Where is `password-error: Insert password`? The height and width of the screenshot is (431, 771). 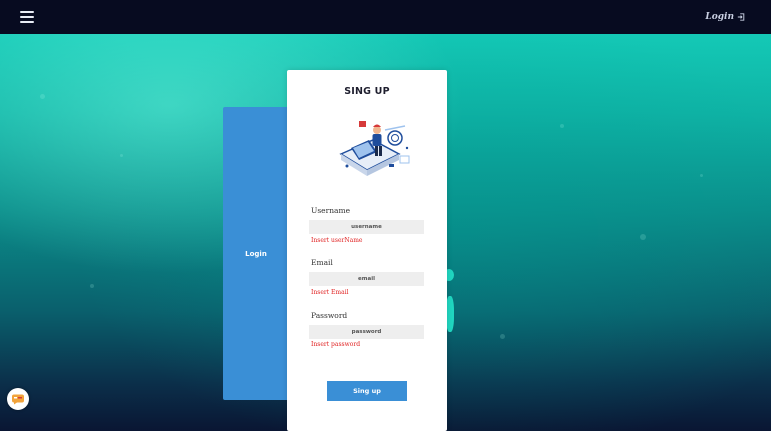
password-error: Insert password is located at coordinates (336, 344).